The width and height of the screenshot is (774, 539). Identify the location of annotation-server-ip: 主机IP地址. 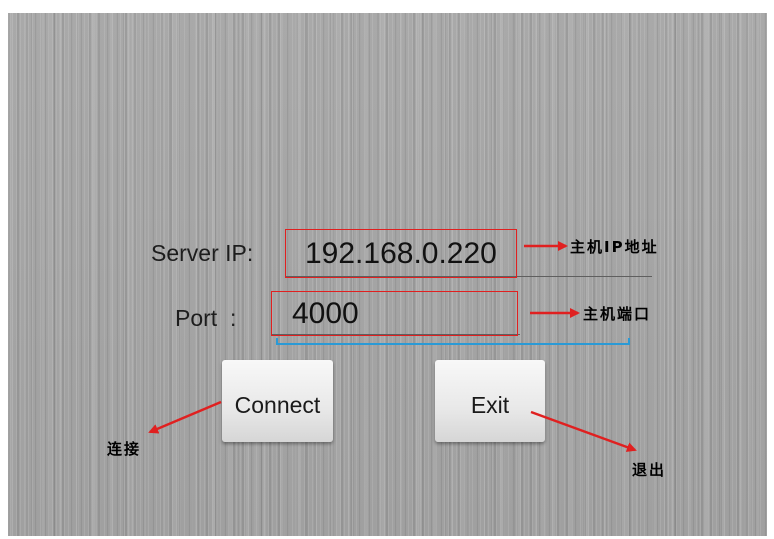
(614, 247).